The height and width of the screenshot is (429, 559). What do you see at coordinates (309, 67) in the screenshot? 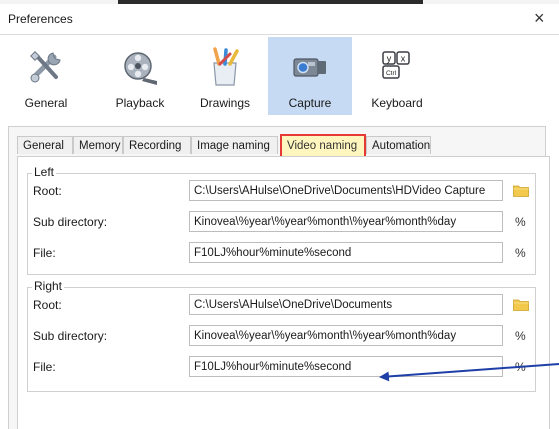
I see `camera-icon` at bounding box center [309, 67].